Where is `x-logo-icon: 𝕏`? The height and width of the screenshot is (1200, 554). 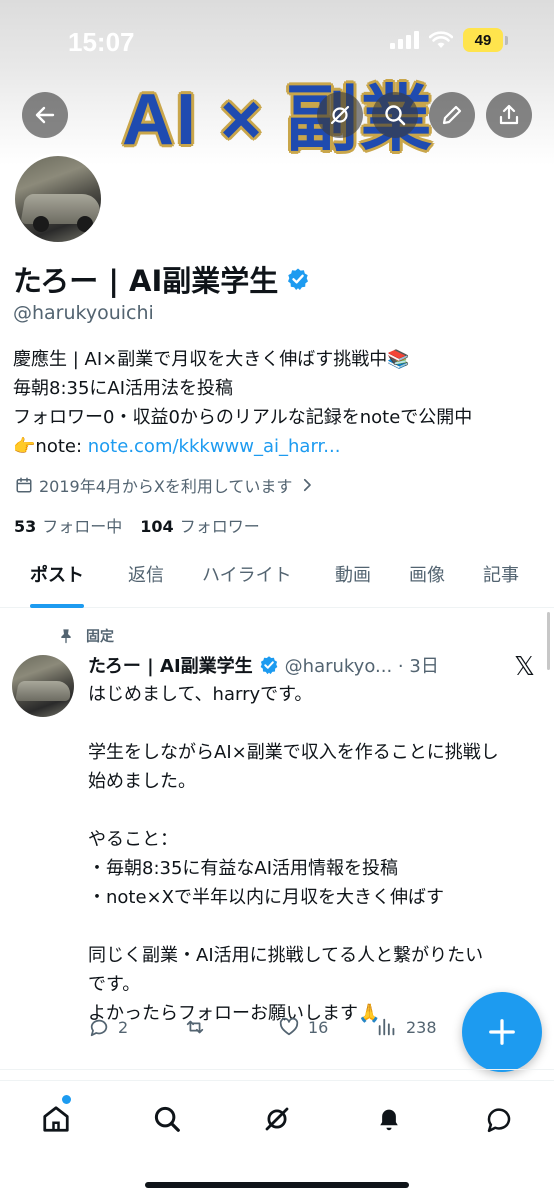 x-logo-icon: 𝕏 is located at coordinates (524, 667).